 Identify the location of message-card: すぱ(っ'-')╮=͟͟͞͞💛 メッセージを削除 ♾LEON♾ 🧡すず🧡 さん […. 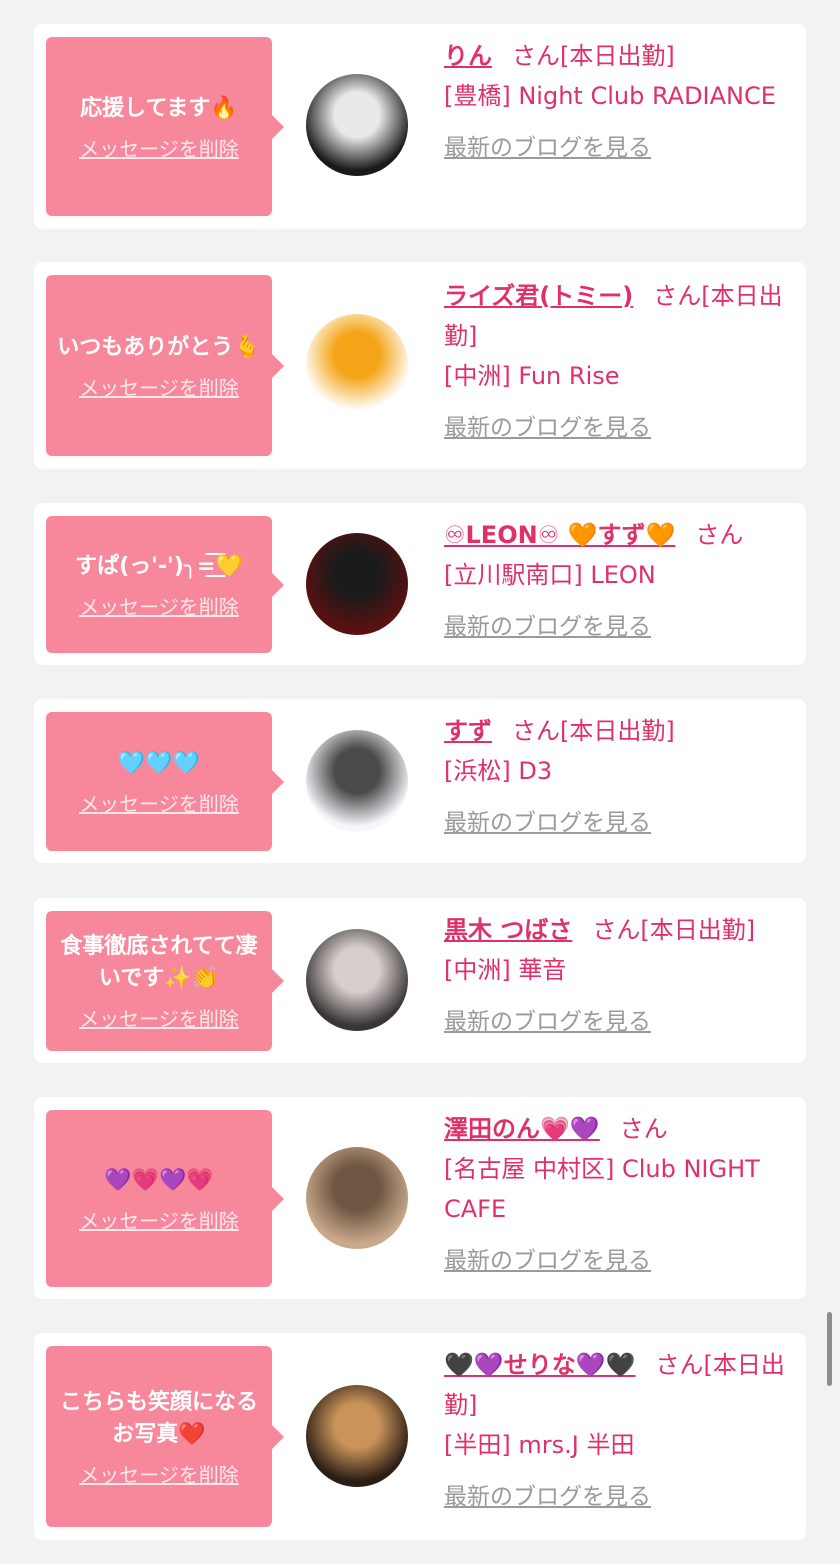
(420, 584).